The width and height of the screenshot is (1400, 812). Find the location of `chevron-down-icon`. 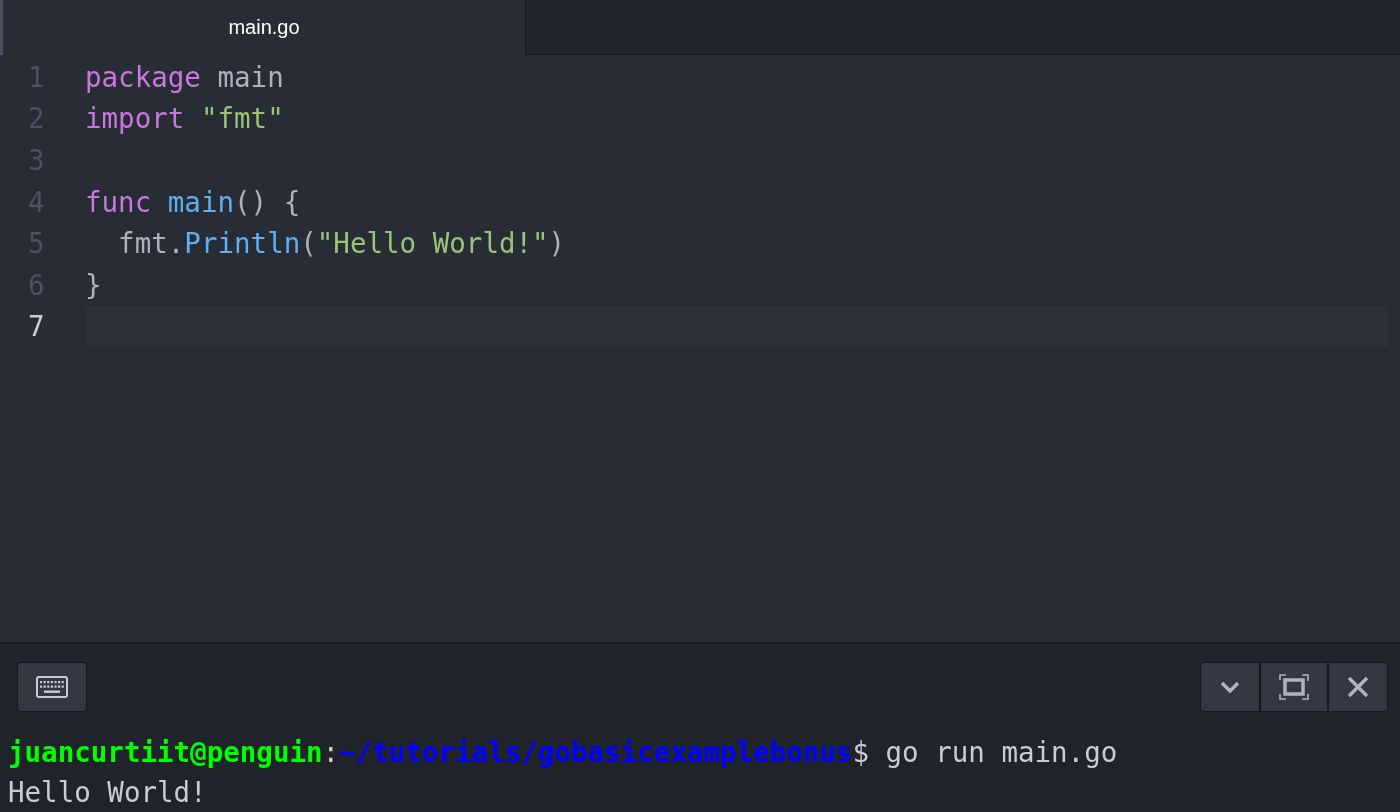

chevron-down-icon is located at coordinates (1230, 687).